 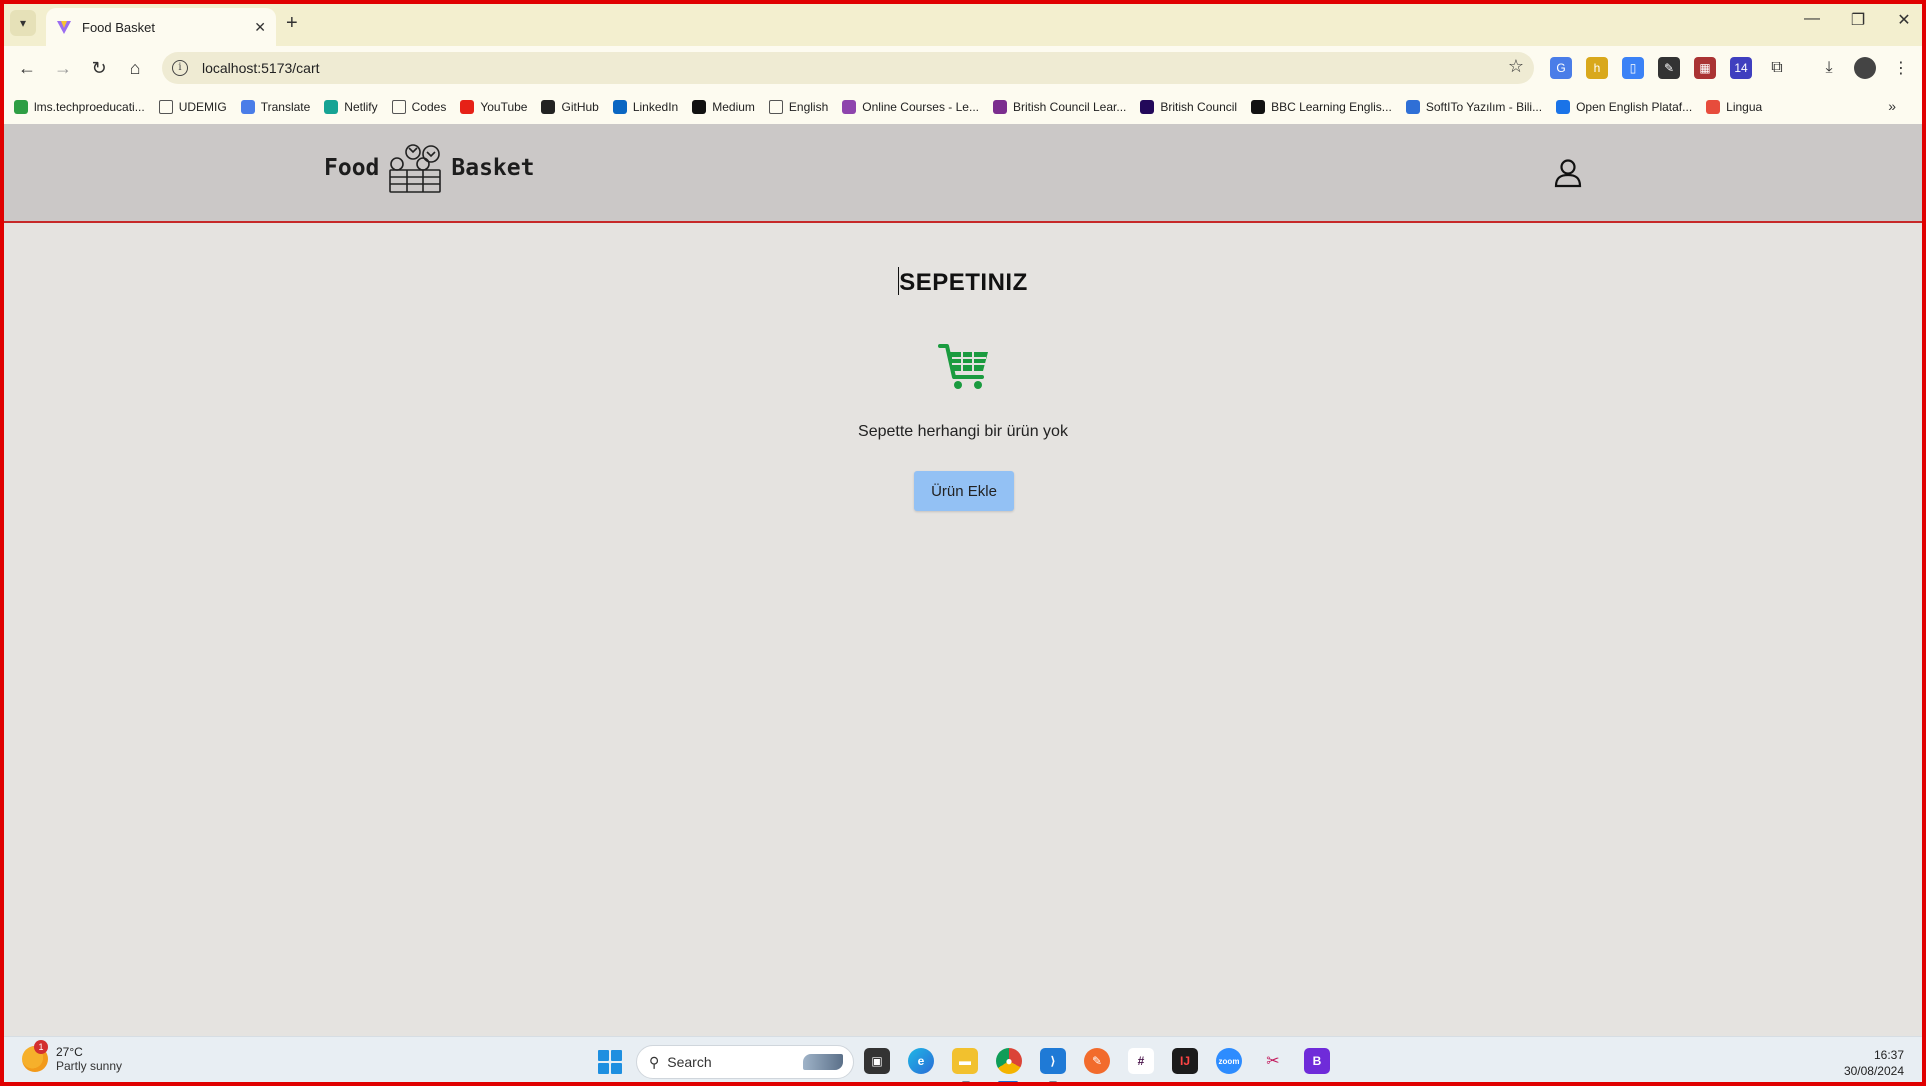 I want to click on bookmark-label: GitHub, so click(x=580, y=107).